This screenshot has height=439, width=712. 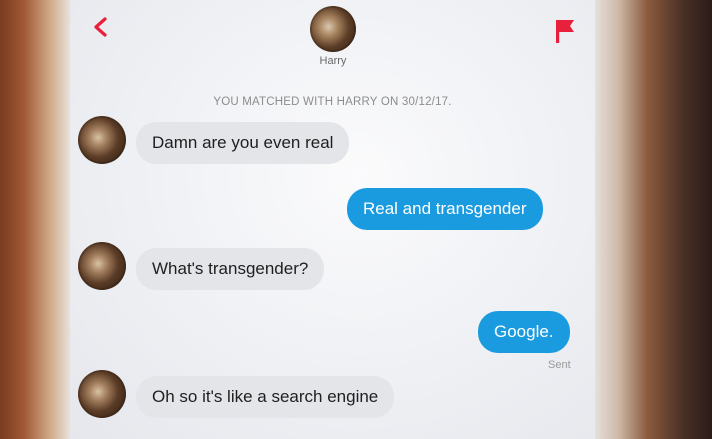 What do you see at coordinates (332, 102) in the screenshot?
I see `match-notice: YOU MATCHED WITH HARRY ON 30/12/17.` at bounding box center [332, 102].